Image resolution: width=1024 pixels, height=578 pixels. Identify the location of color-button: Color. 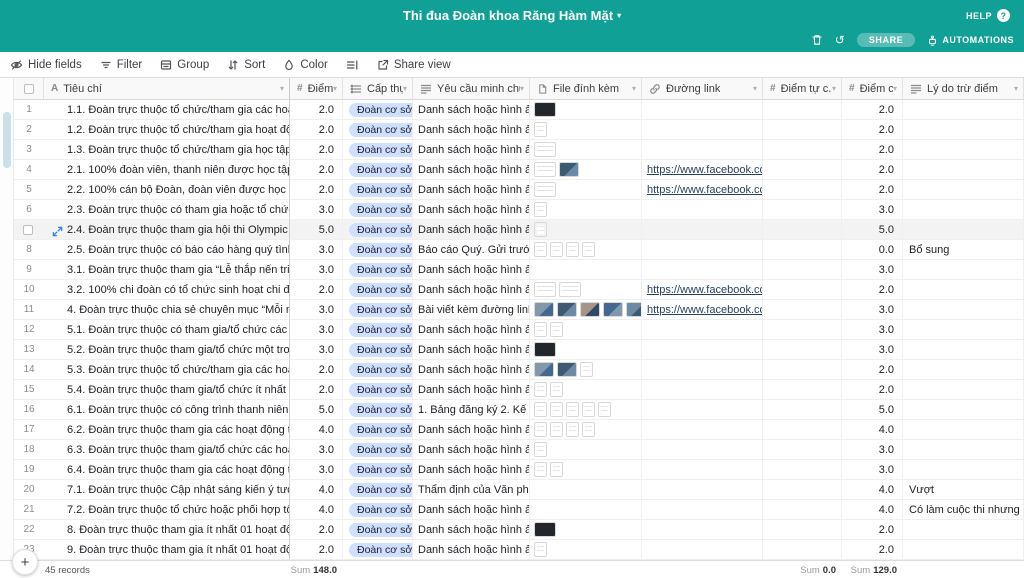
(305, 65).